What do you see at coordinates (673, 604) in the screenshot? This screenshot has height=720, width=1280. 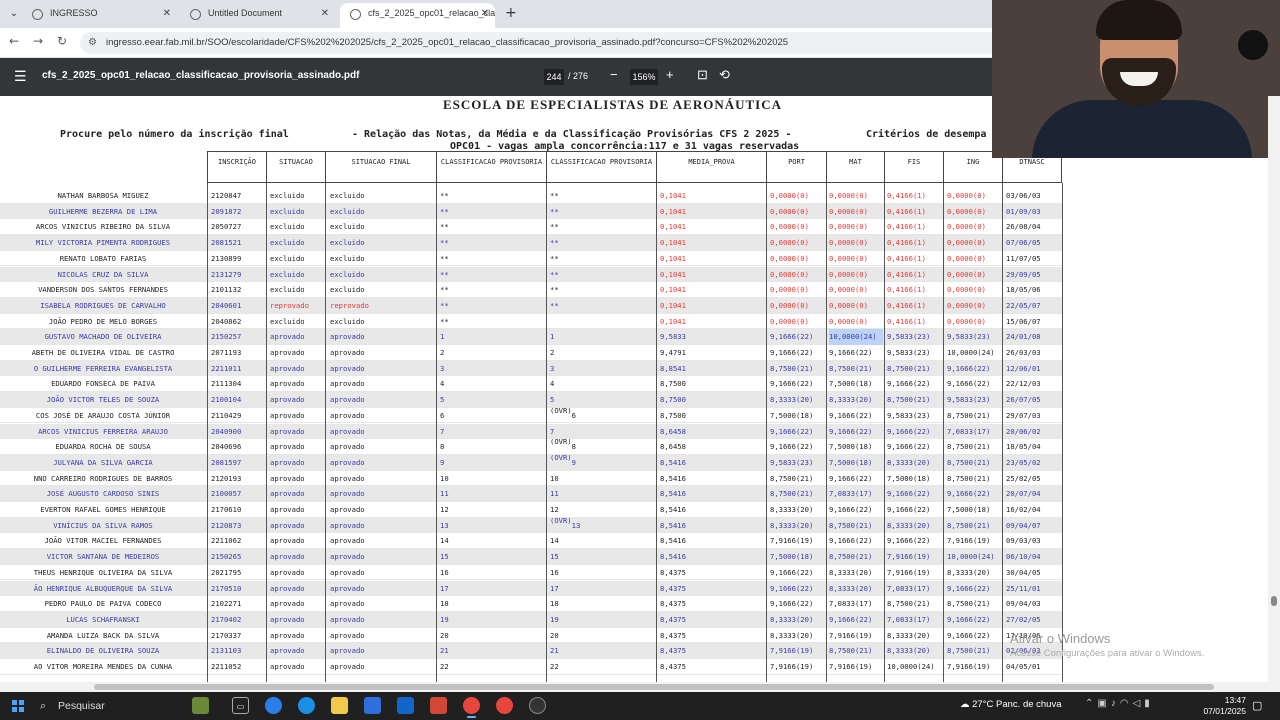 I see `cell-media: 8,4375` at bounding box center [673, 604].